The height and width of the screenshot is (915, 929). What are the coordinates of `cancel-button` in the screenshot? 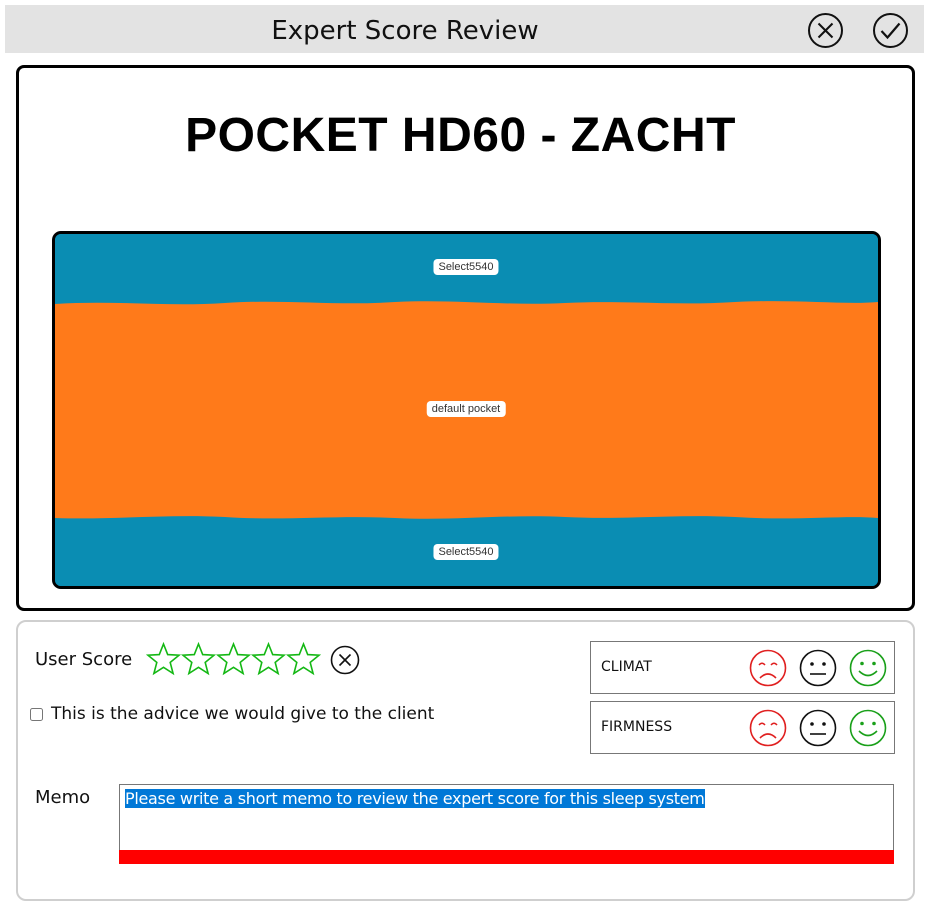 It's located at (825, 30).